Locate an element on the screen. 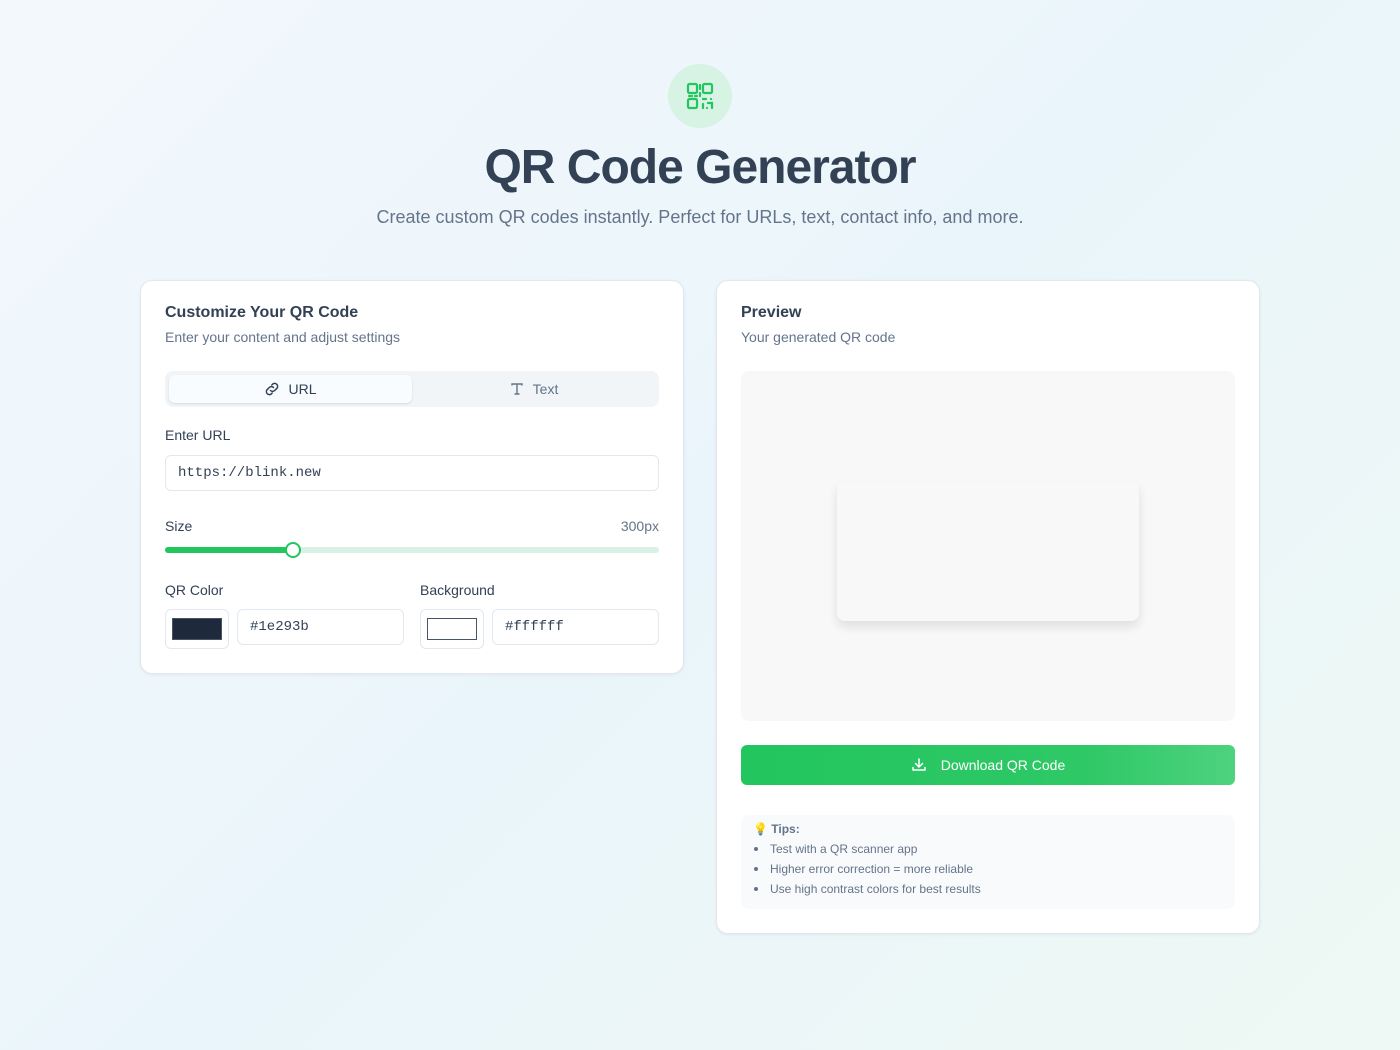 The width and height of the screenshot is (1400, 1050). content-type-tabs: URL Text is located at coordinates (412, 389).